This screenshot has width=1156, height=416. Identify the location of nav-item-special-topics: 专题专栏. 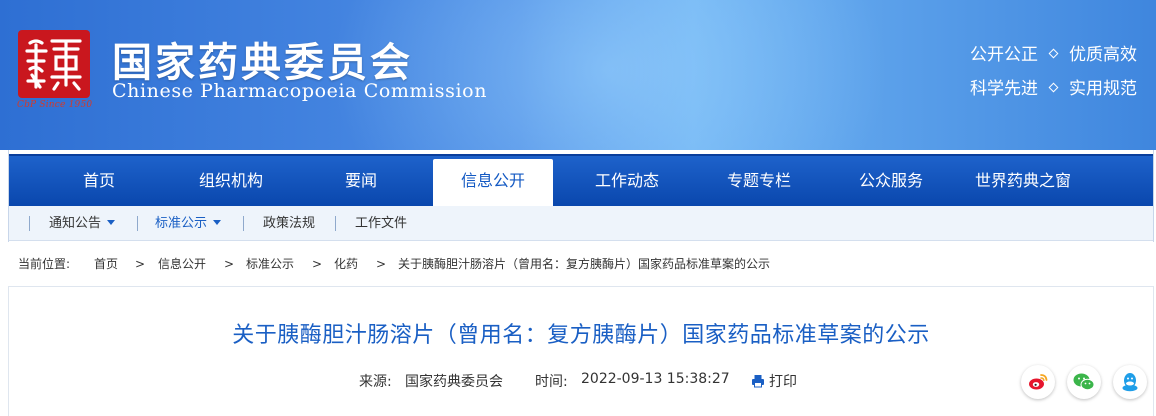
(759, 181).